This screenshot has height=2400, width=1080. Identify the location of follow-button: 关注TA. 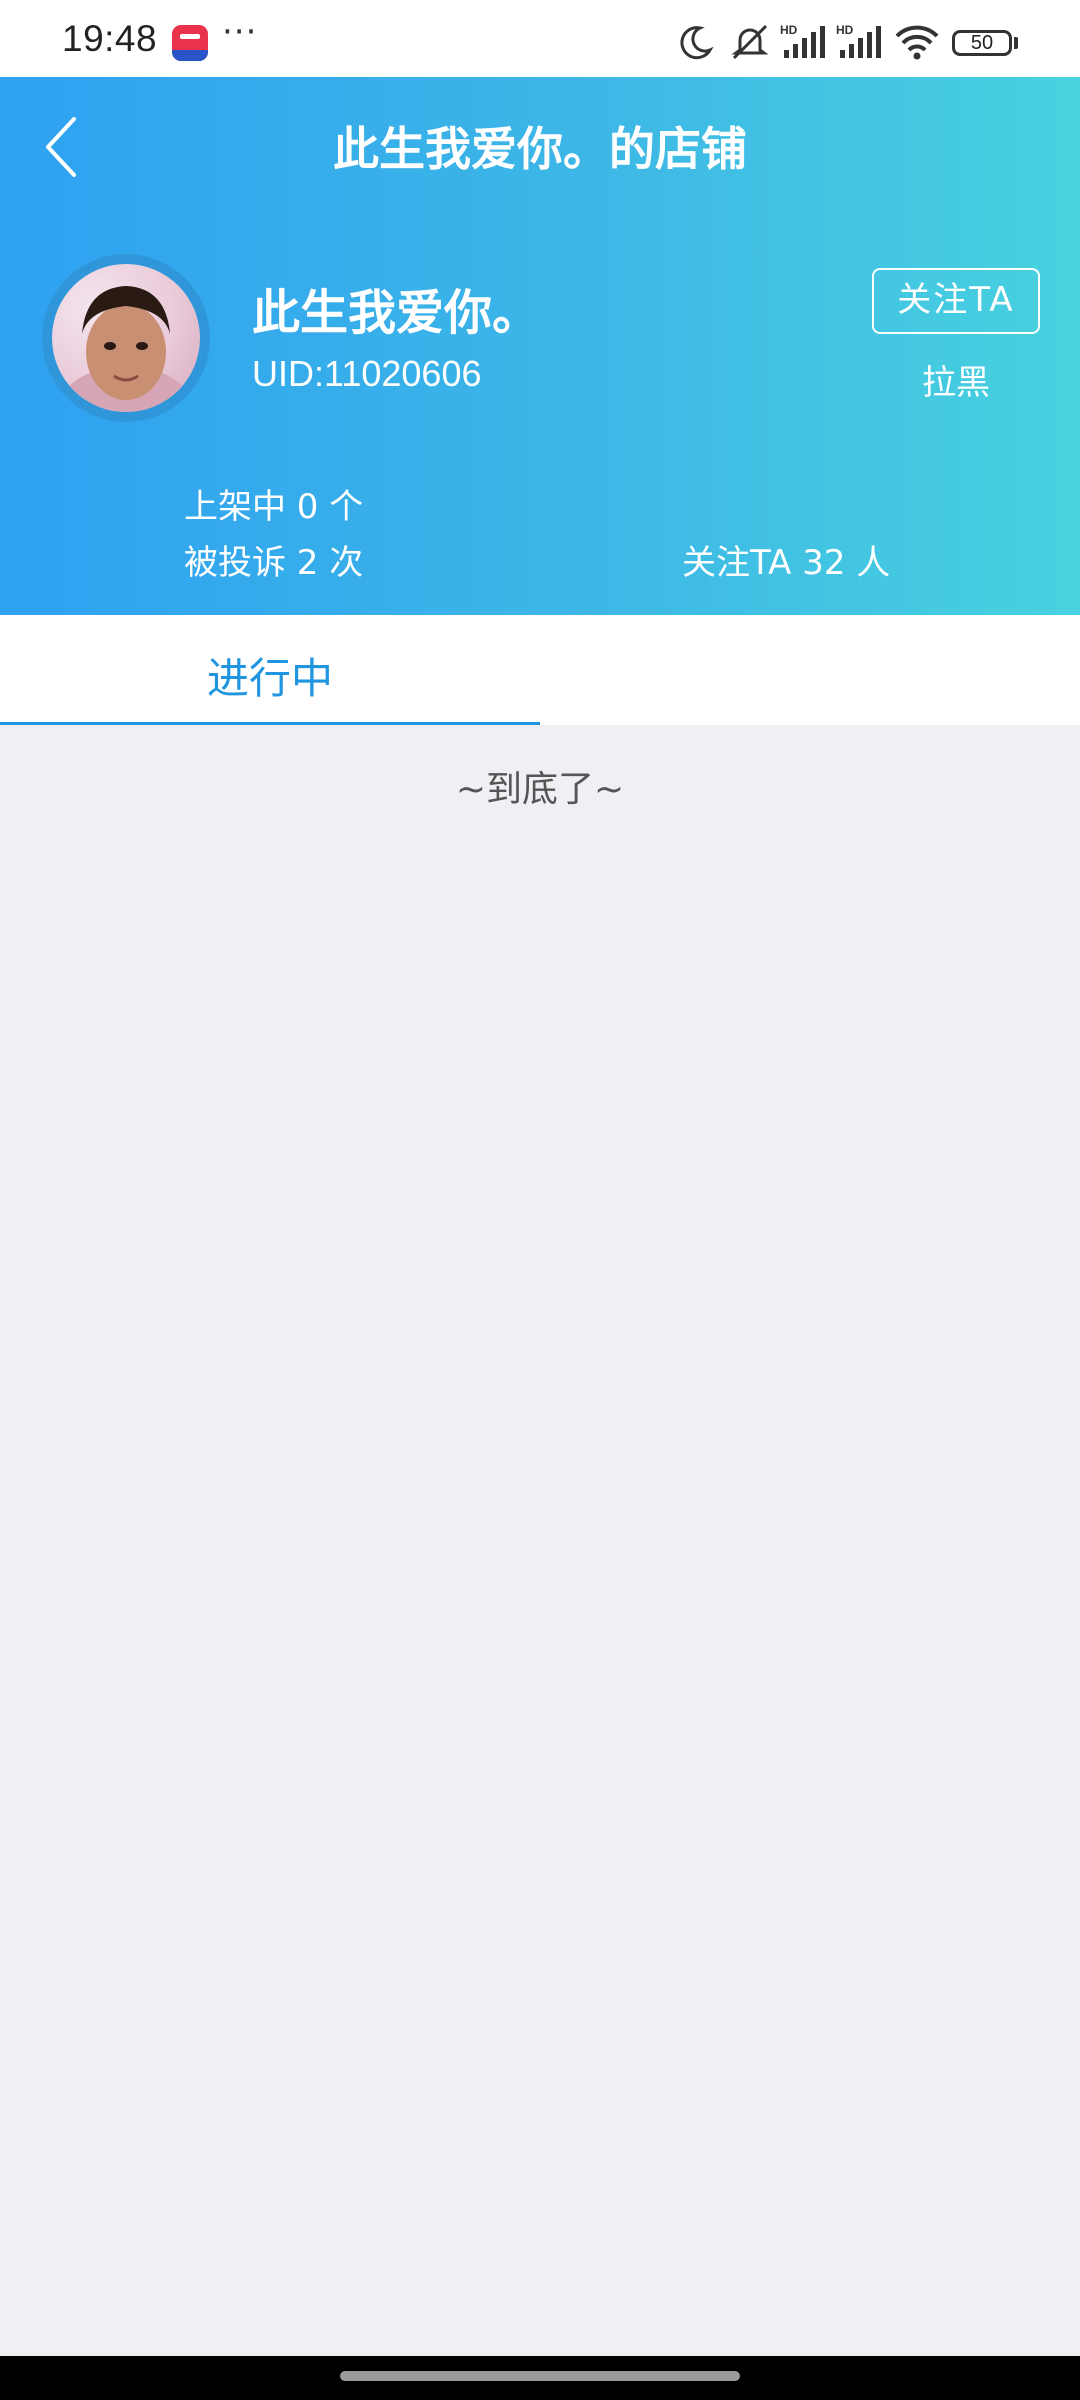
(956, 301).